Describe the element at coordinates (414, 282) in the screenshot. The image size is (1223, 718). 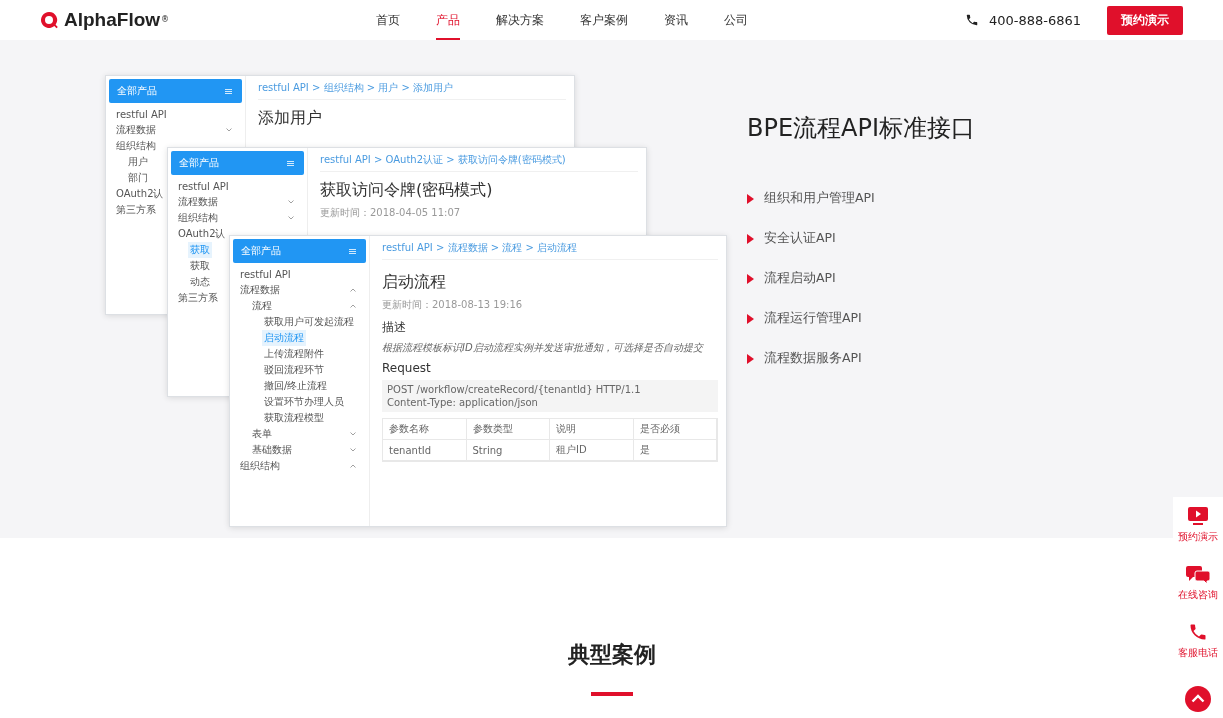
I see `page-title: 启动流程` at that location.